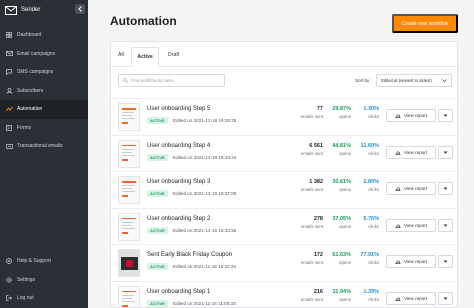 This screenshot has width=474, height=308. What do you see at coordinates (44, 72) in the screenshot?
I see `sidebar-item-sms-campaigns: SMS campaigns` at bounding box center [44, 72].